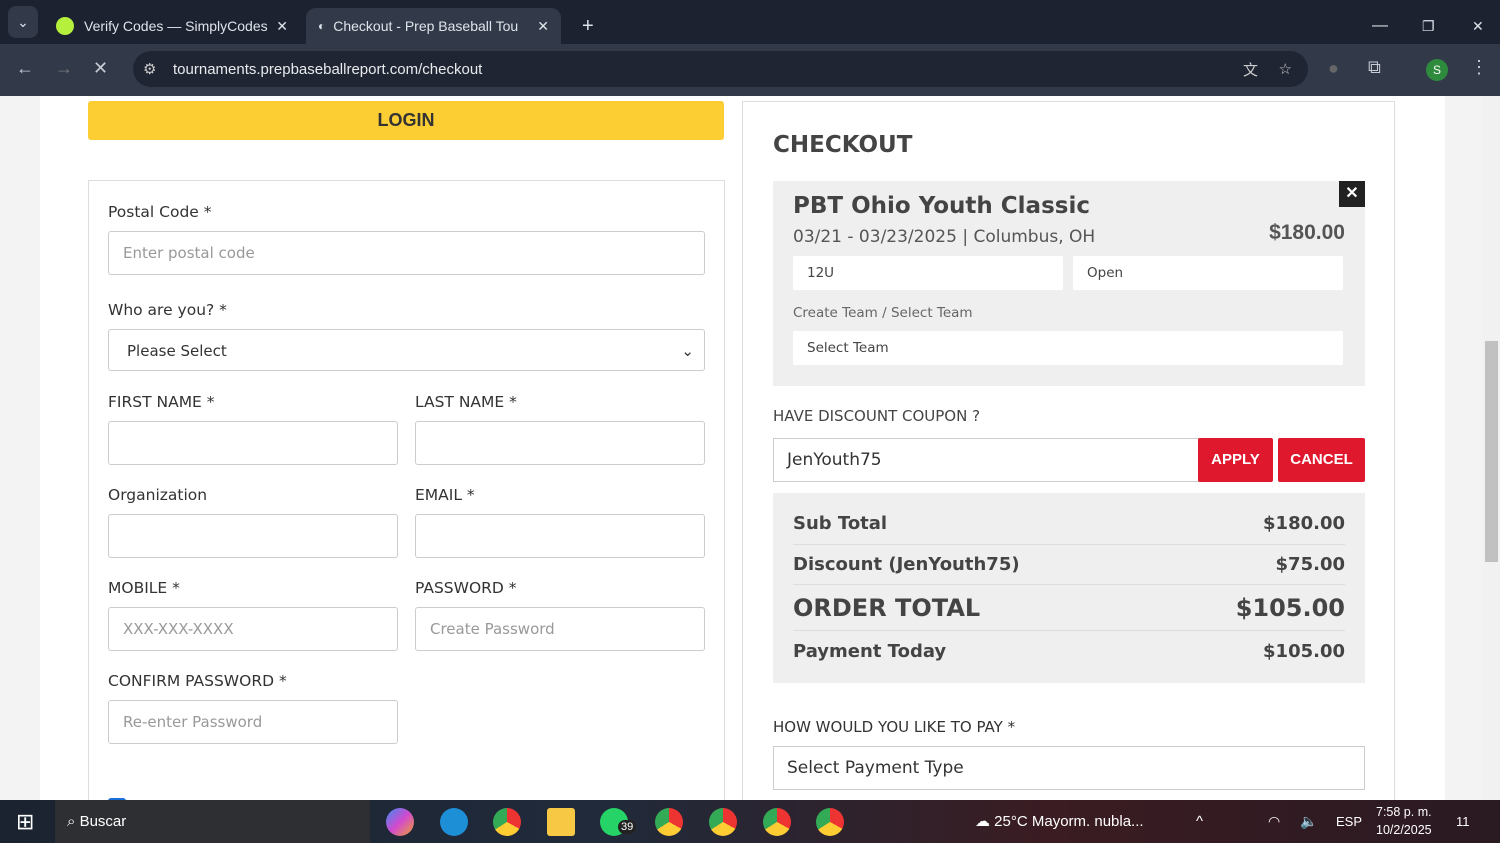  I want to click on coupon-label: HAVE DISCOUNT COUPON ?, so click(877, 416).